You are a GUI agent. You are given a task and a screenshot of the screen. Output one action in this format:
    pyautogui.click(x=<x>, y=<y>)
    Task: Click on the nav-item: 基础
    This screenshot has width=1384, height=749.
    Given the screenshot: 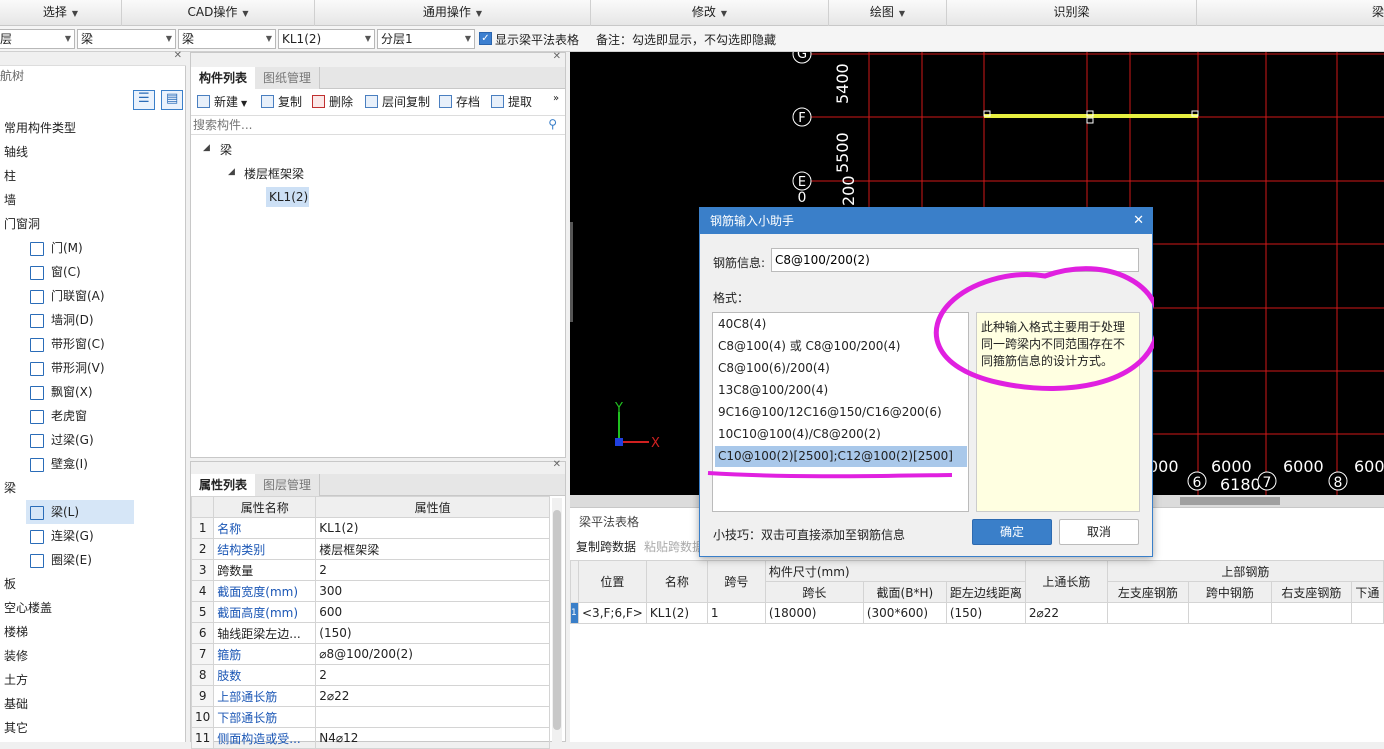 What is the action you would take?
    pyautogui.click(x=93, y=704)
    